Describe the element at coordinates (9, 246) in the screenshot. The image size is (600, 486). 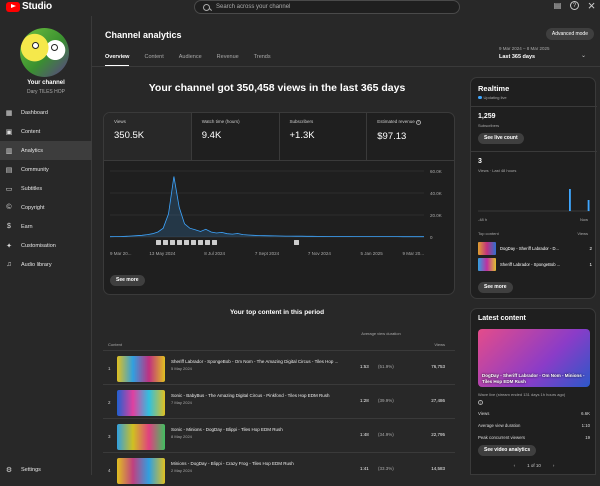
I see `customisation-icon: ✦` at that location.